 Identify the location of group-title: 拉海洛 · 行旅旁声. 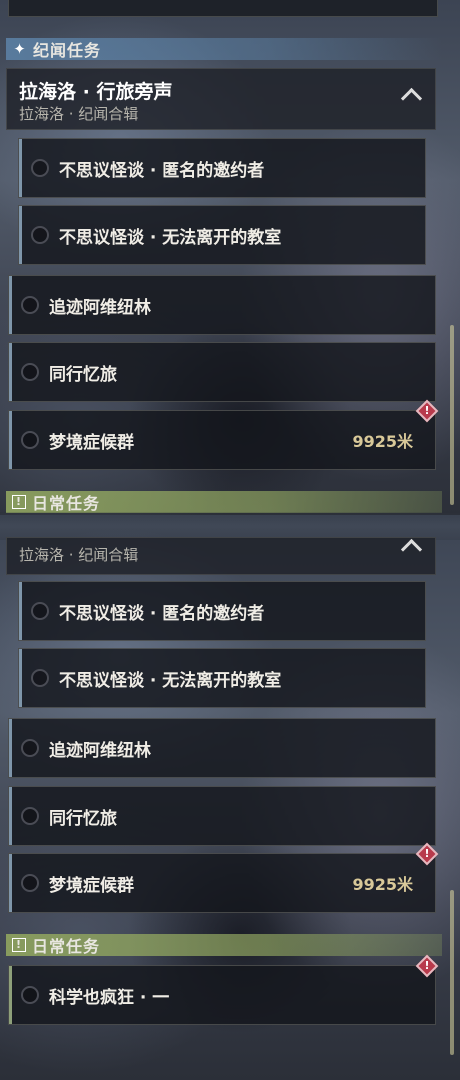
(96, 92).